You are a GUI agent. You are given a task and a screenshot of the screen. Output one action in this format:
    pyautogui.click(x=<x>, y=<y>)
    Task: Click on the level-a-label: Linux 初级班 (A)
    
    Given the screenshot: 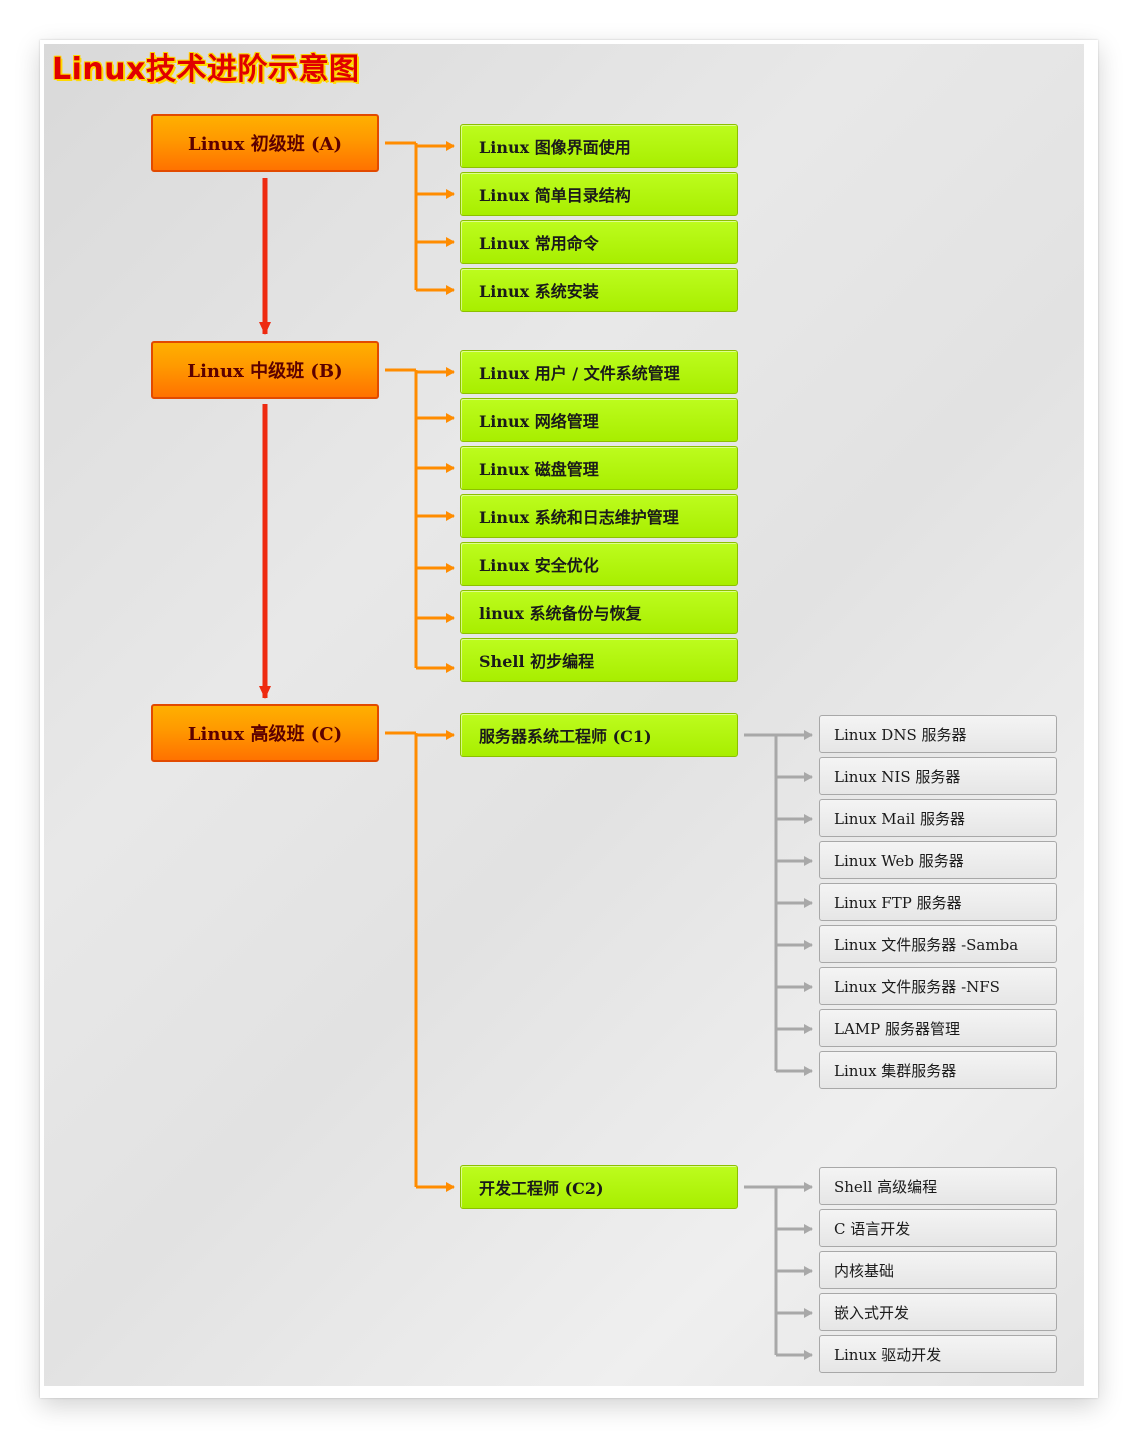 What is the action you would take?
    pyautogui.click(x=265, y=144)
    